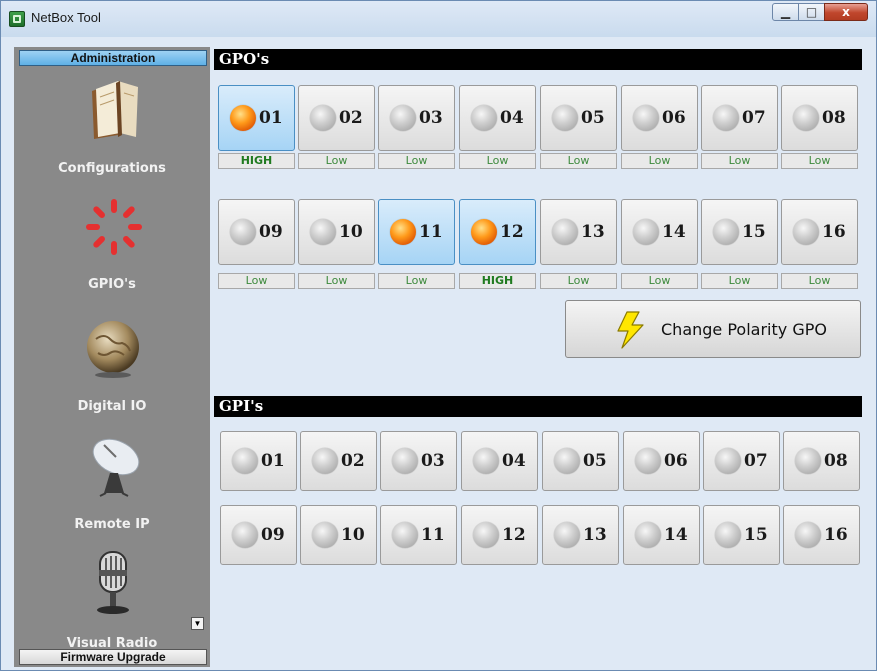 This screenshot has height=671, width=877. What do you see at coordinates (113, 349) in the screenshot?
I see `globe-icon` at bounding box center [113, 349].